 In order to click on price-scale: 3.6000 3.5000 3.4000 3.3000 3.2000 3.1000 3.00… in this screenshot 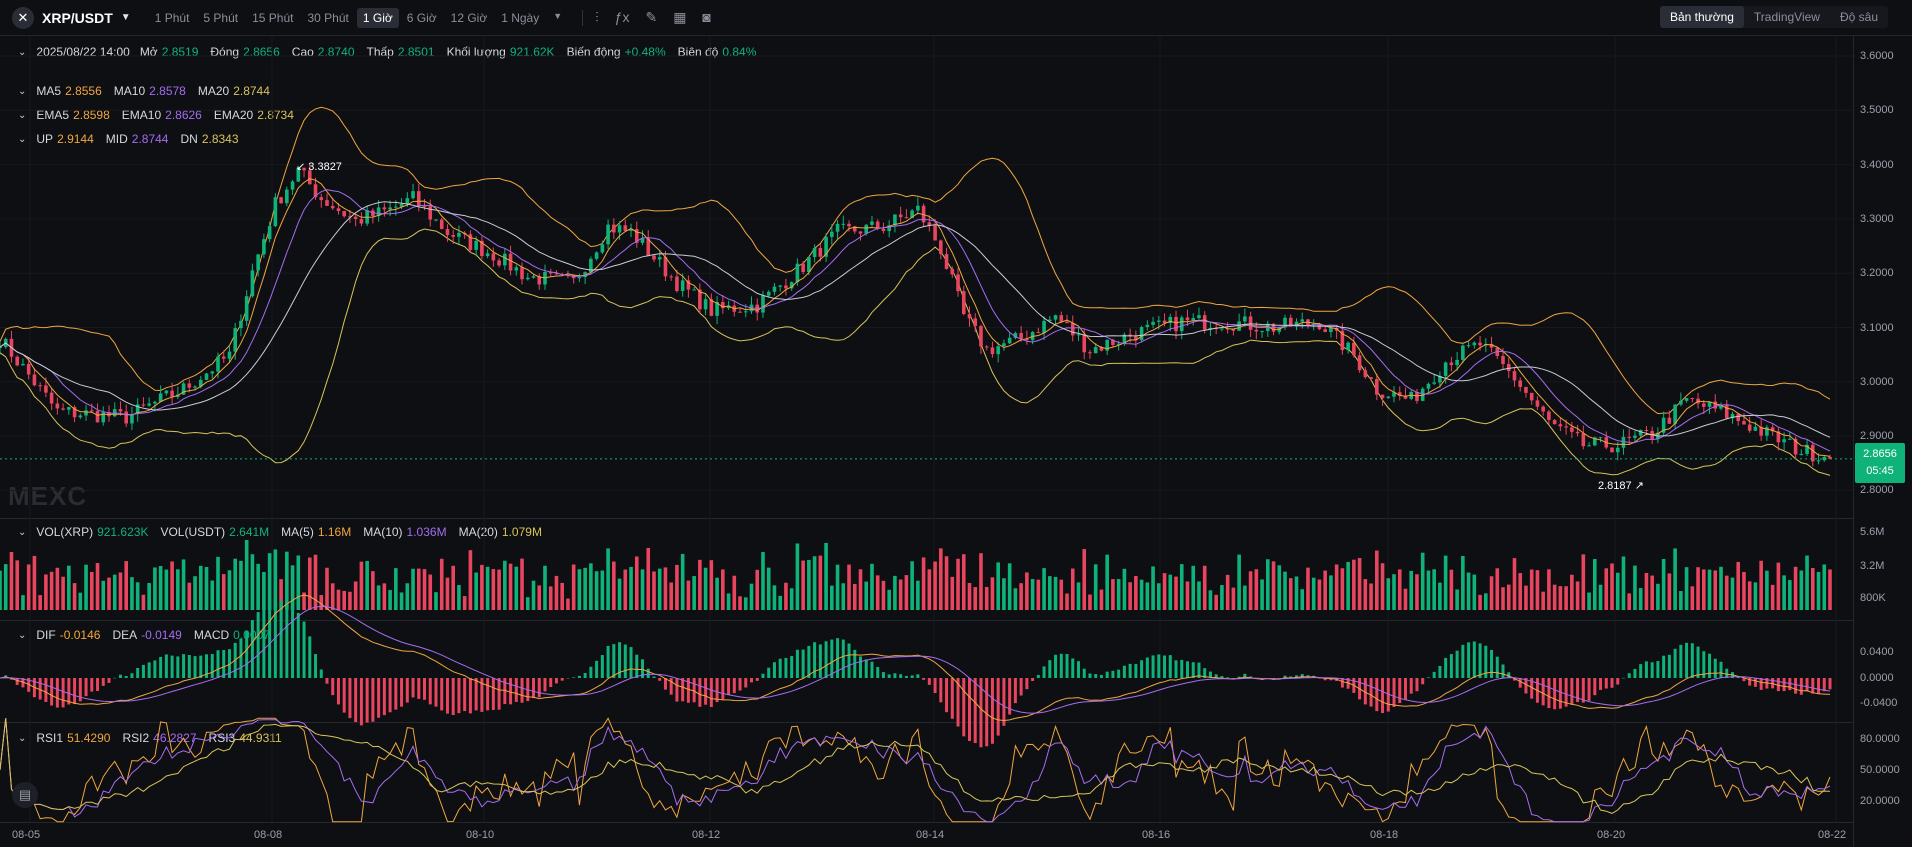, I will do `click(1882, 441)`.